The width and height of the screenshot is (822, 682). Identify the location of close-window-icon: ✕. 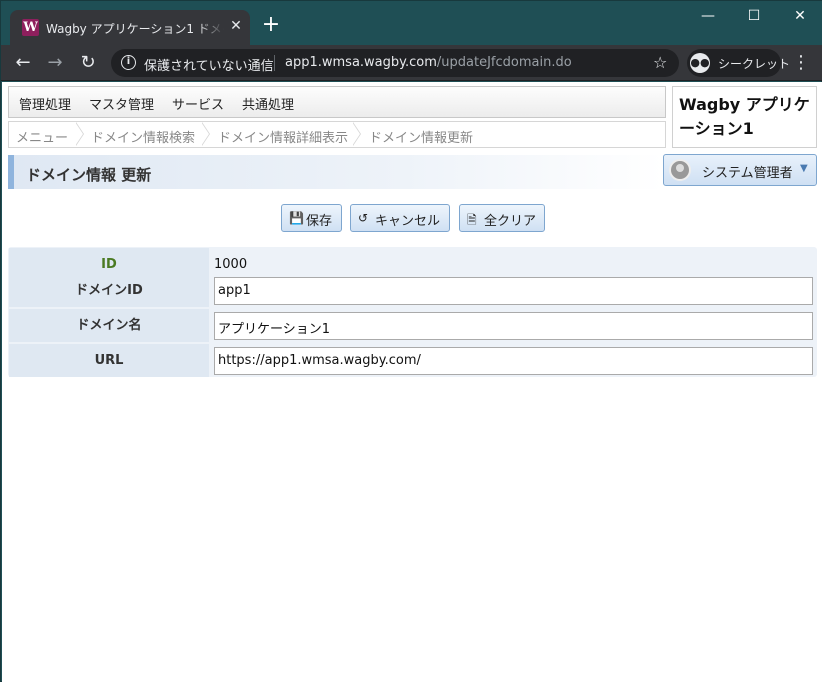
(799, 16).